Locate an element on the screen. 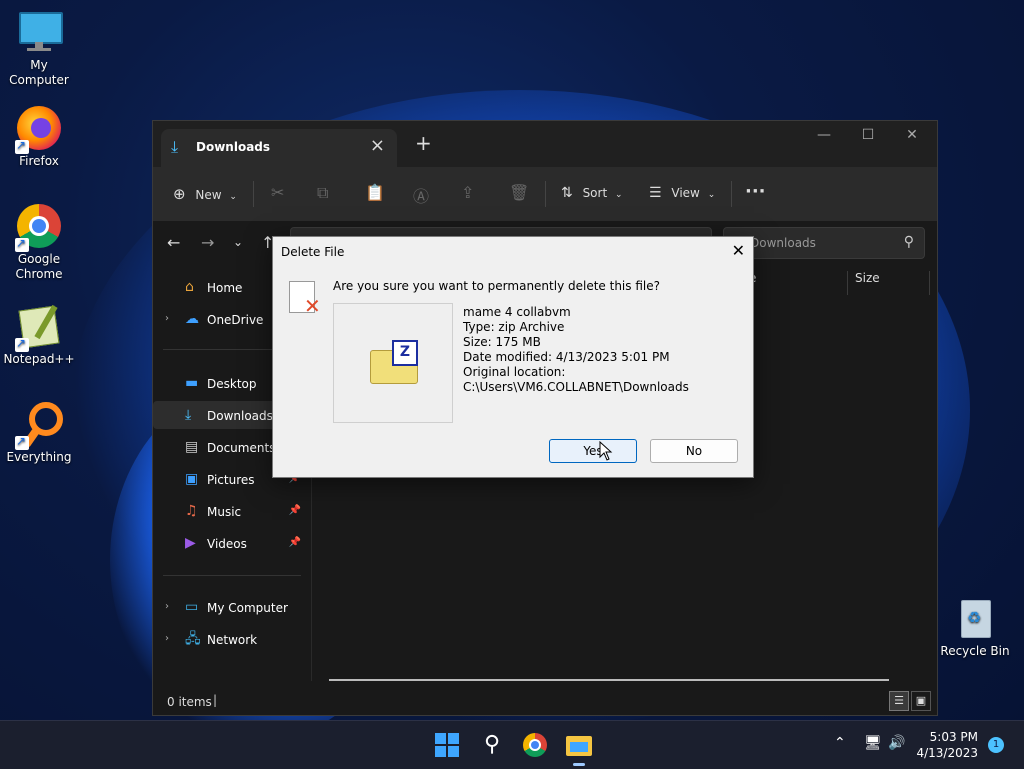  file-name: mame 4 collabvm is located at coordinates (517, 312).